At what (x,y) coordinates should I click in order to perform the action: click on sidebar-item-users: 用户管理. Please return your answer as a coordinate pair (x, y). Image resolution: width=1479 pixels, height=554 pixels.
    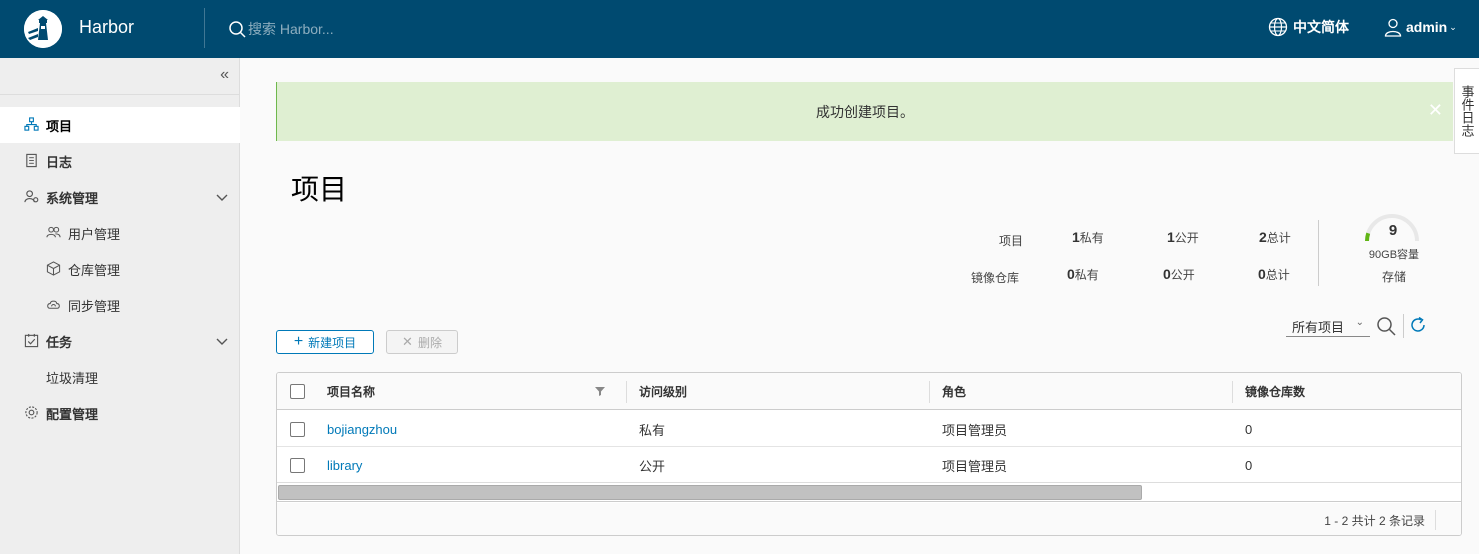
    Looking at the image, I should click on (120, 233).